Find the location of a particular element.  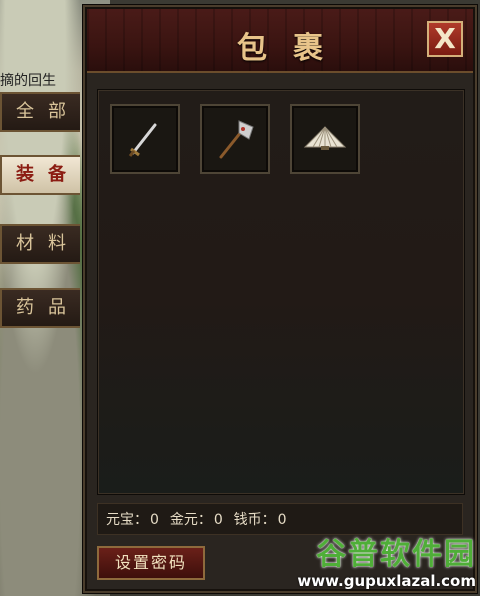

tab-materials: 材料 is located at coordinates (40, 244).